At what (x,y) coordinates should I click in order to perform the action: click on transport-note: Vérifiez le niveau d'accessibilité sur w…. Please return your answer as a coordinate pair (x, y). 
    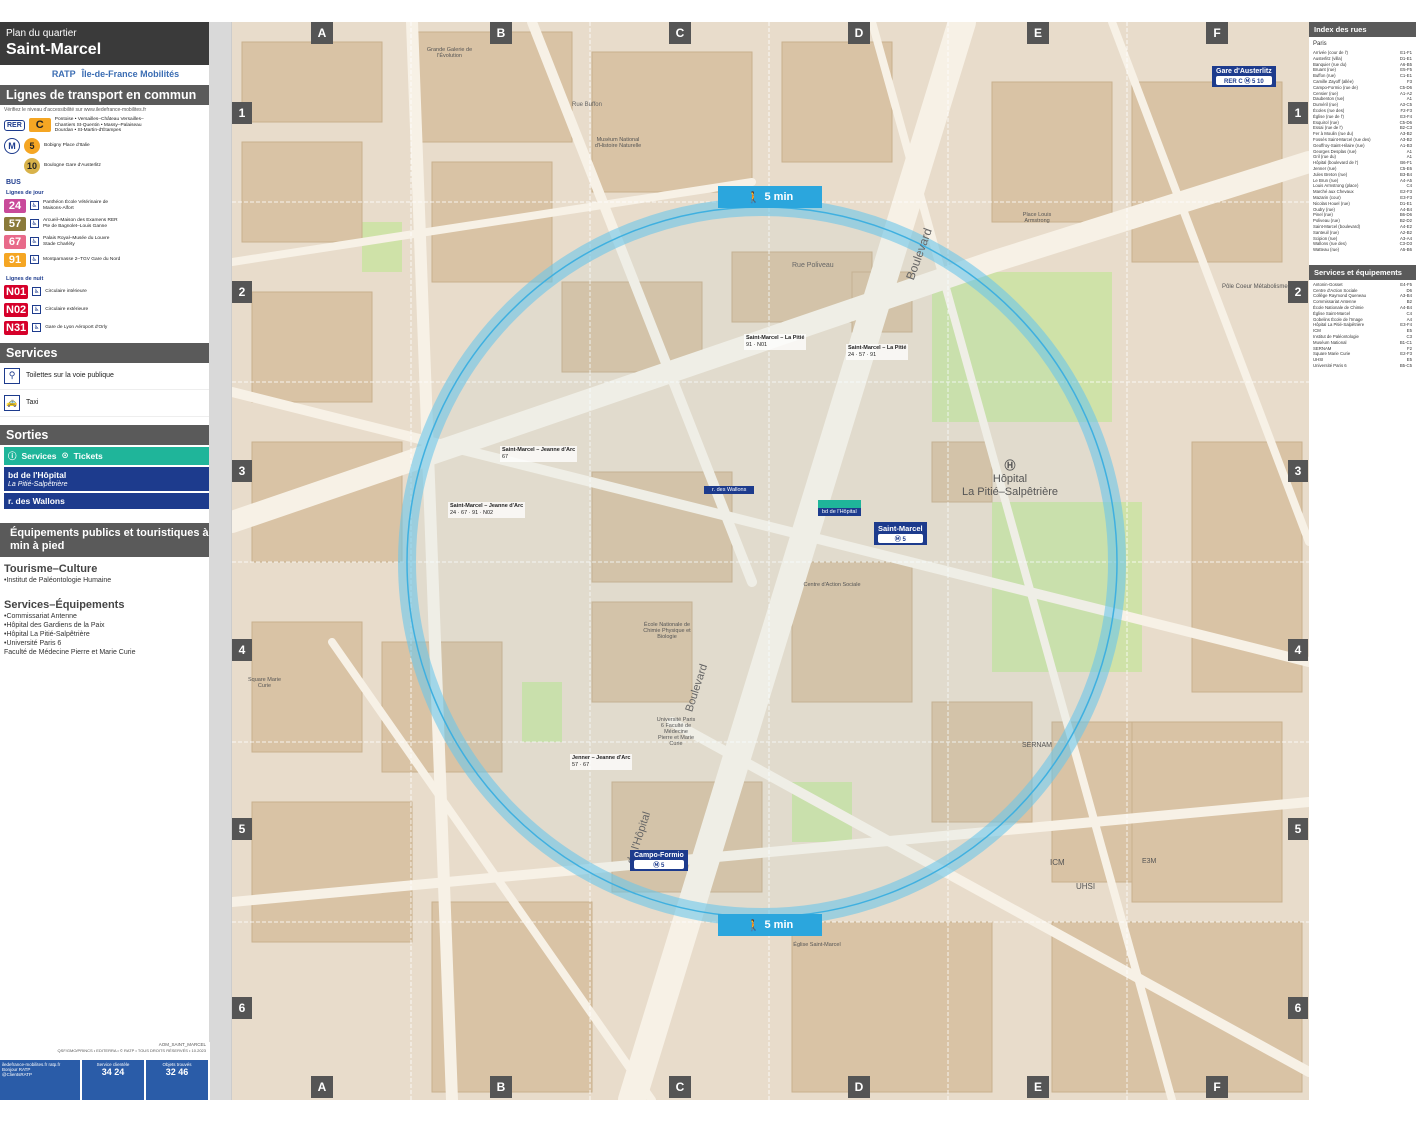
    Looking at the image, I should click on (75, 110).